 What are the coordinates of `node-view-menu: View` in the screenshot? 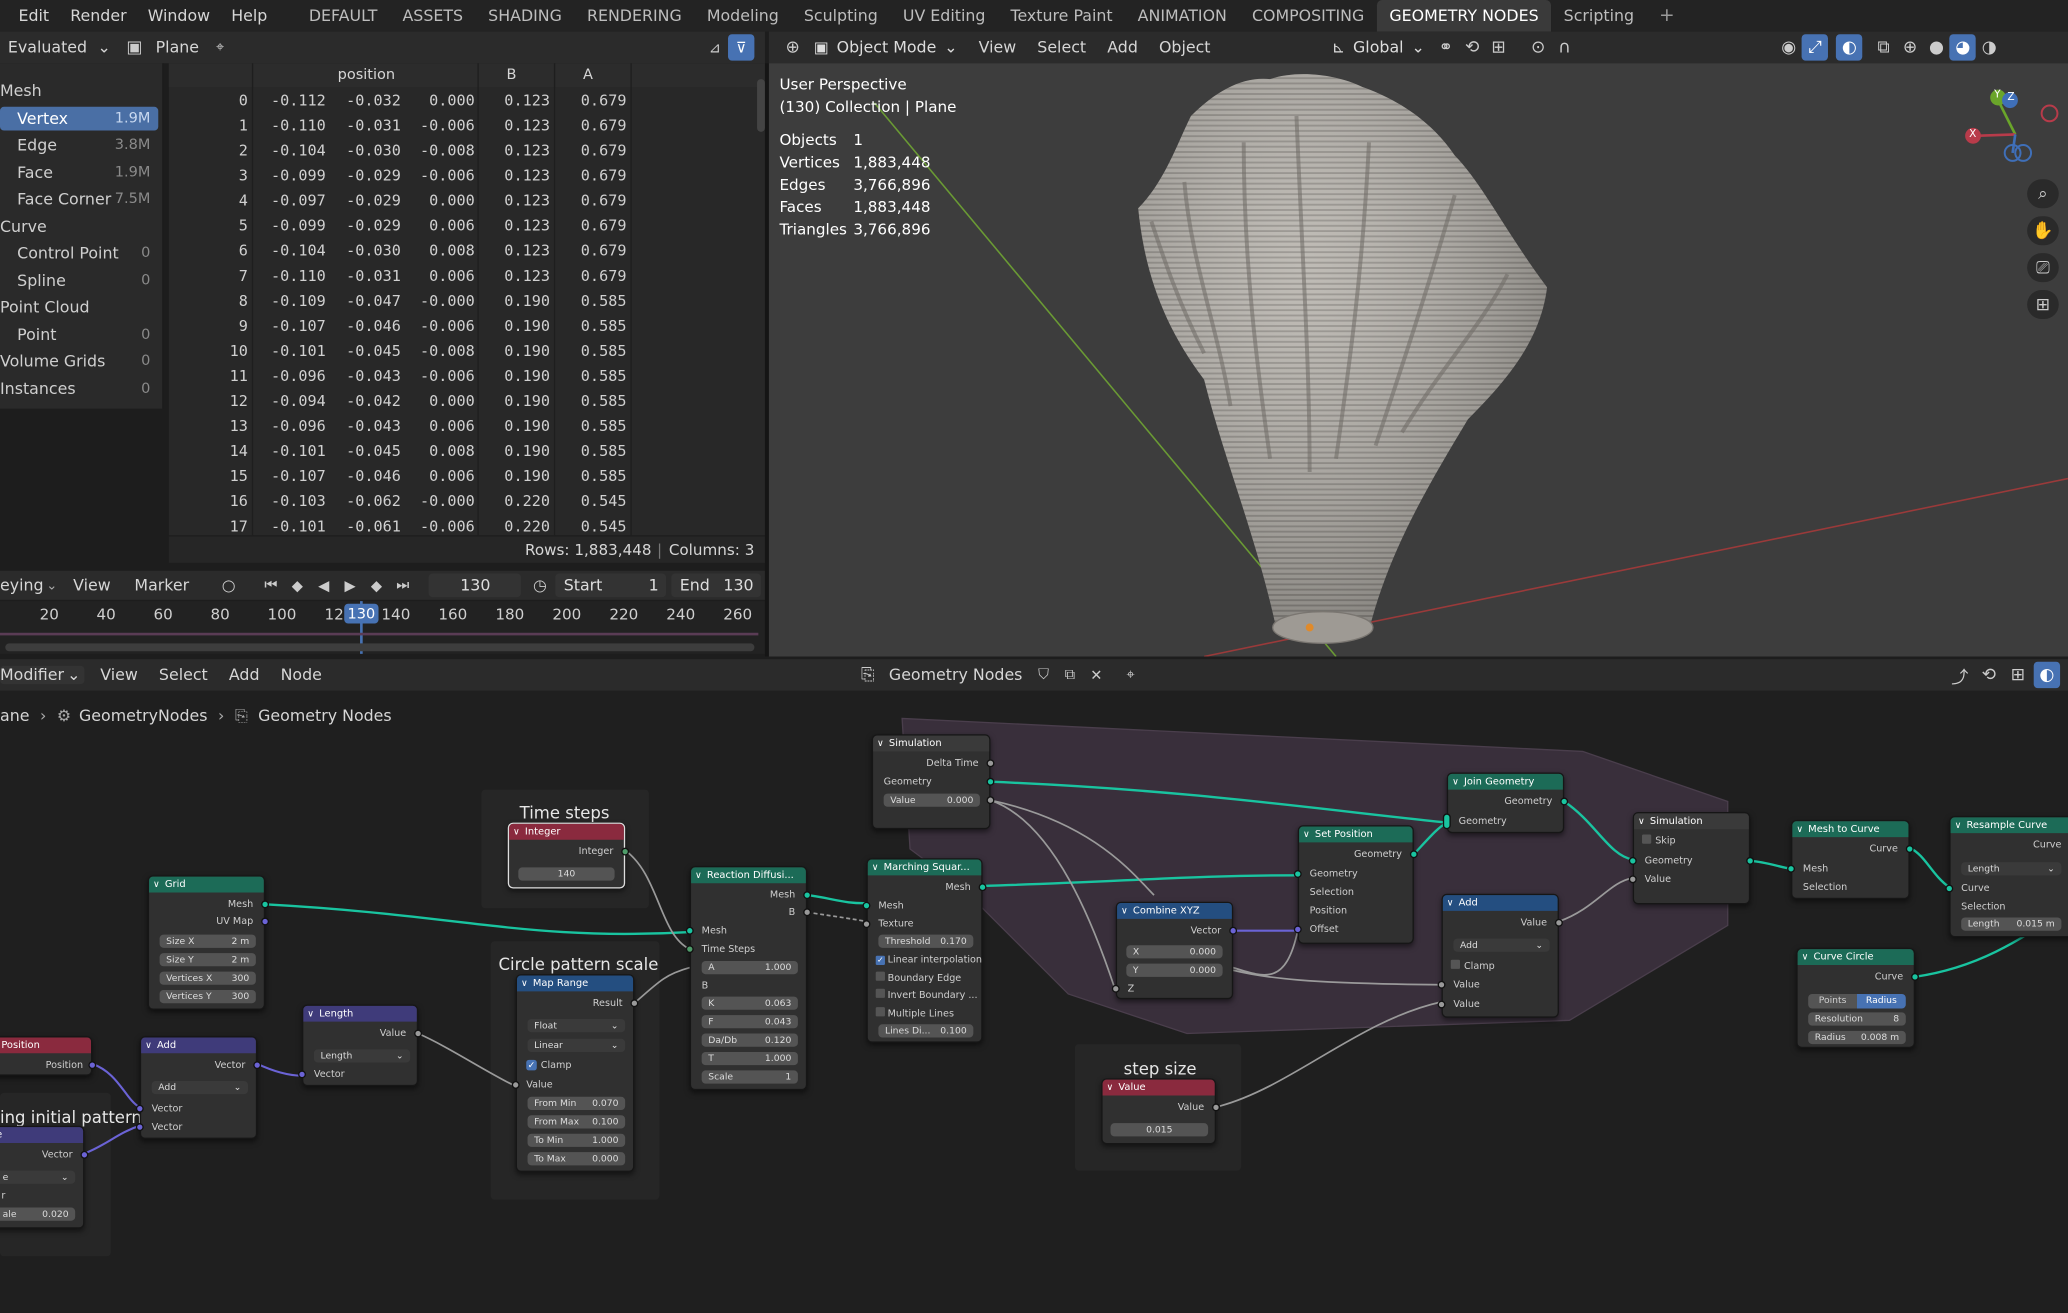 It's located at (118, 675).